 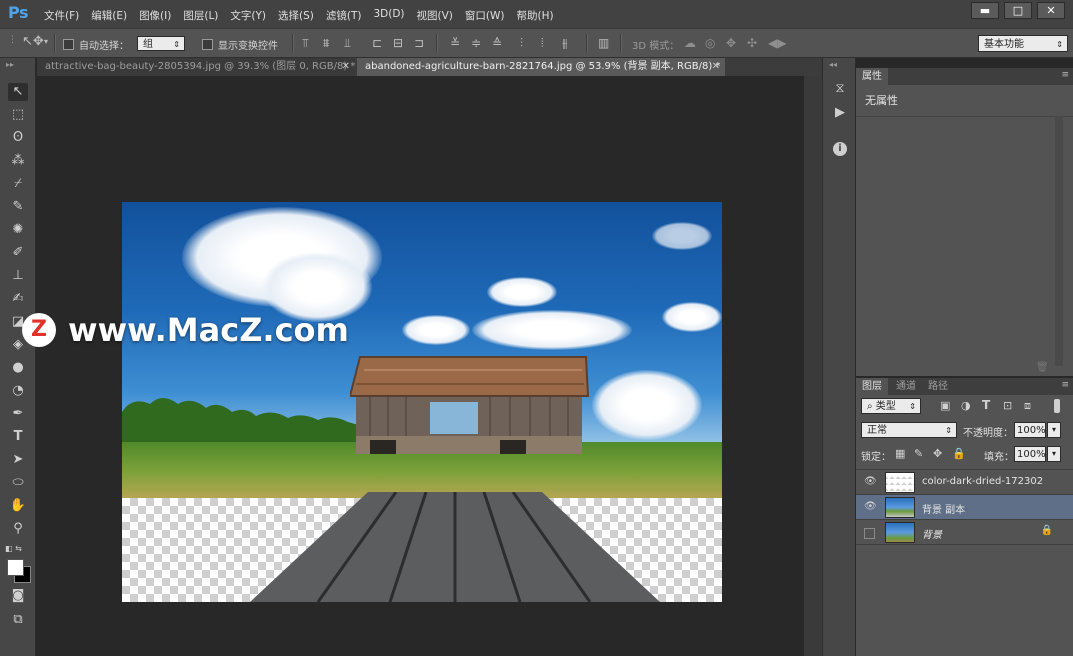 What do you see at coordinates (13, 548) in the screenshot?
I see `default-colors-icon: ◧ ⇆` at bounding box center [13, 548].